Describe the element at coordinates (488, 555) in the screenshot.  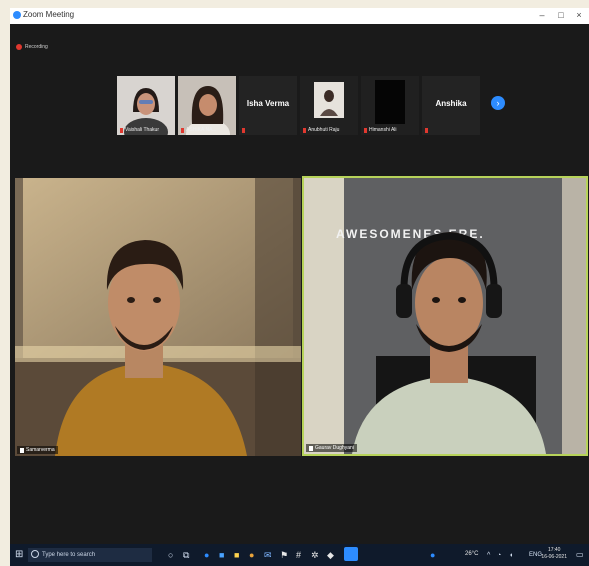
I see `tray-chevron-icon: ^` at that location.